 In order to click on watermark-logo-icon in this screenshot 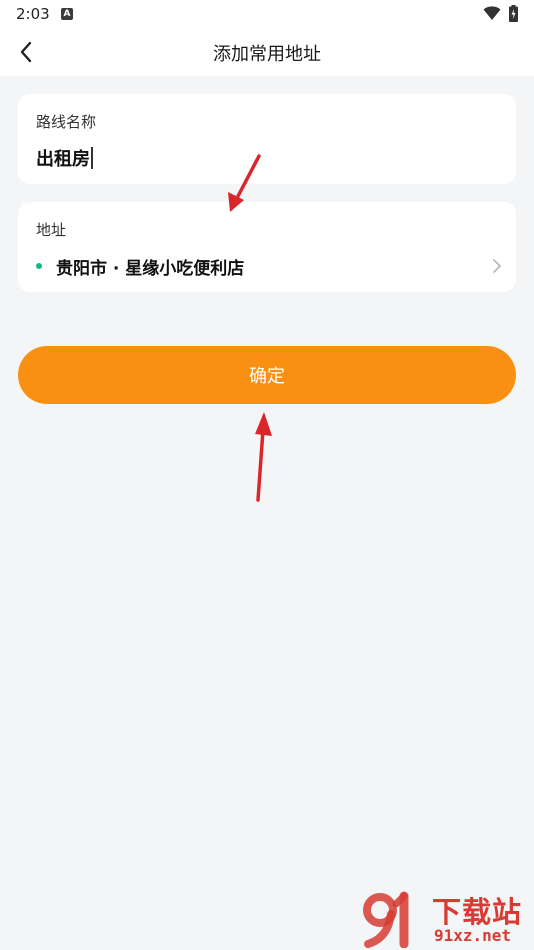, I will do `click(386, 919)`.